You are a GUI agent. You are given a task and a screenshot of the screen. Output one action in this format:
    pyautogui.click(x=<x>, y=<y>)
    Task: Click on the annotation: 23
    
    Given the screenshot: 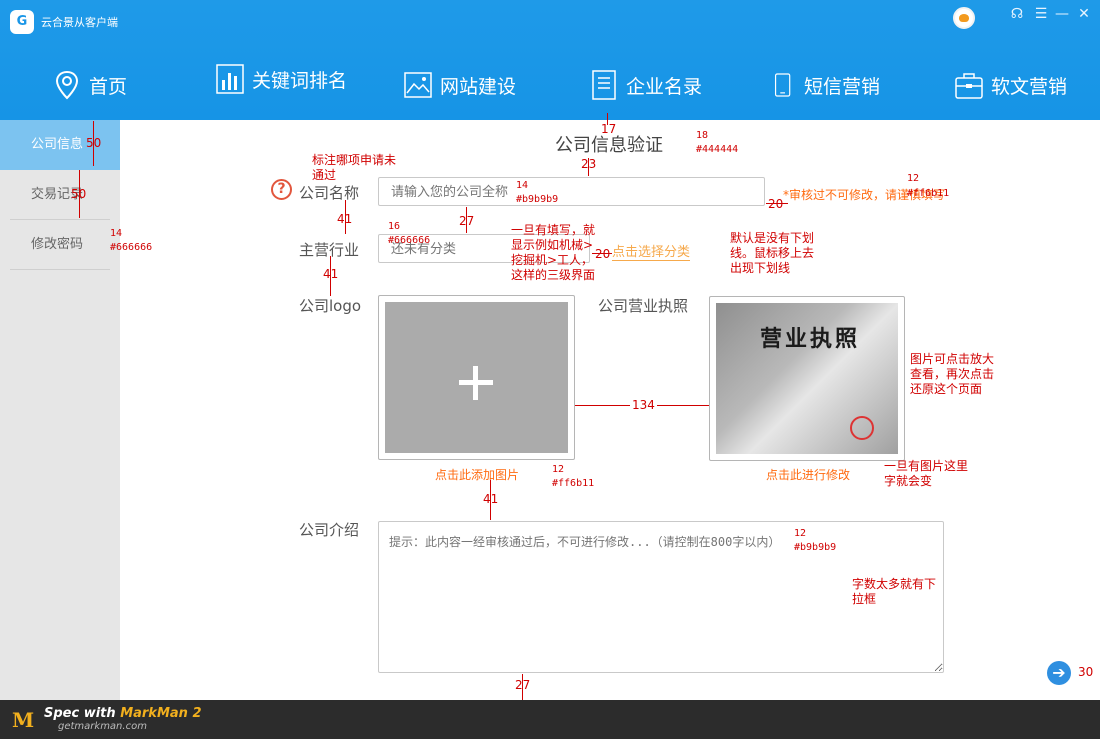 What is the action you would take?
    pyautogui.click(x=589, y=164)
    